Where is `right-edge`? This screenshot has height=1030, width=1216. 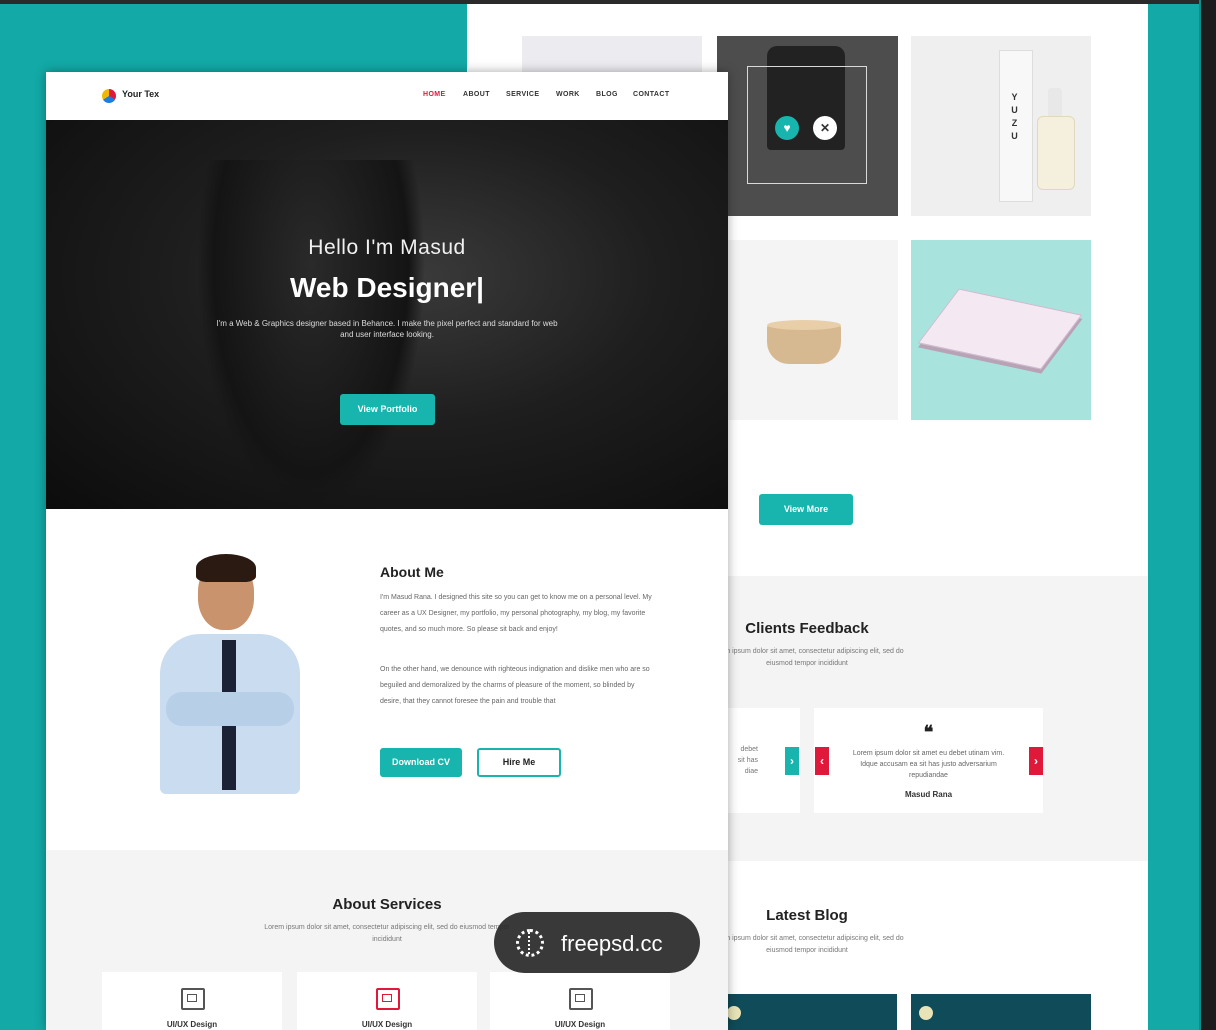
right-edge is located at coordinates (1208, 515).